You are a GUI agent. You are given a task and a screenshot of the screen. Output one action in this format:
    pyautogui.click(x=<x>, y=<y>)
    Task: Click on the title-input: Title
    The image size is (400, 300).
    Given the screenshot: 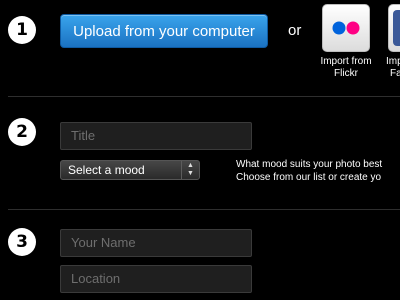 What is the action you would take?
    pyautogui.click(x=156, y=136)
    